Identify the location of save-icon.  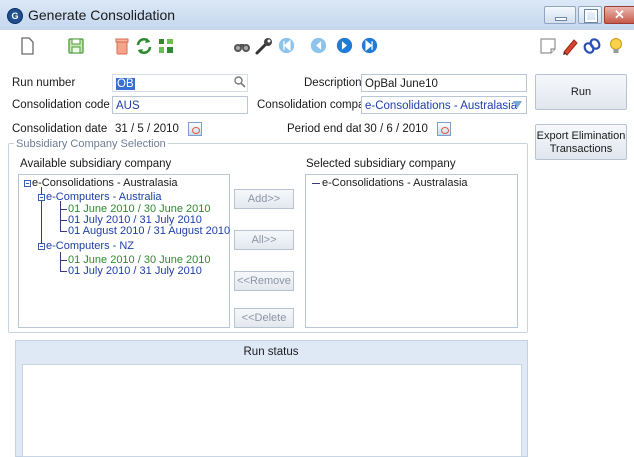
(76, 46).